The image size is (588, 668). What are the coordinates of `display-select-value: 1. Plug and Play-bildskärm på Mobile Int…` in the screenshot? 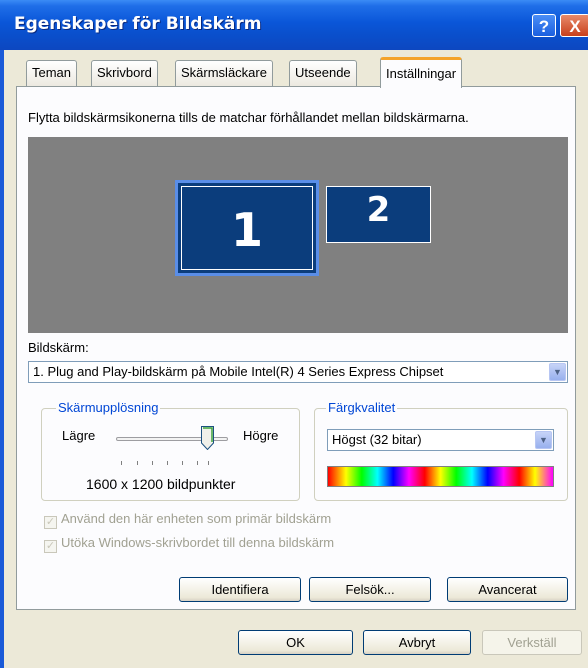 It's located at (238, 371).